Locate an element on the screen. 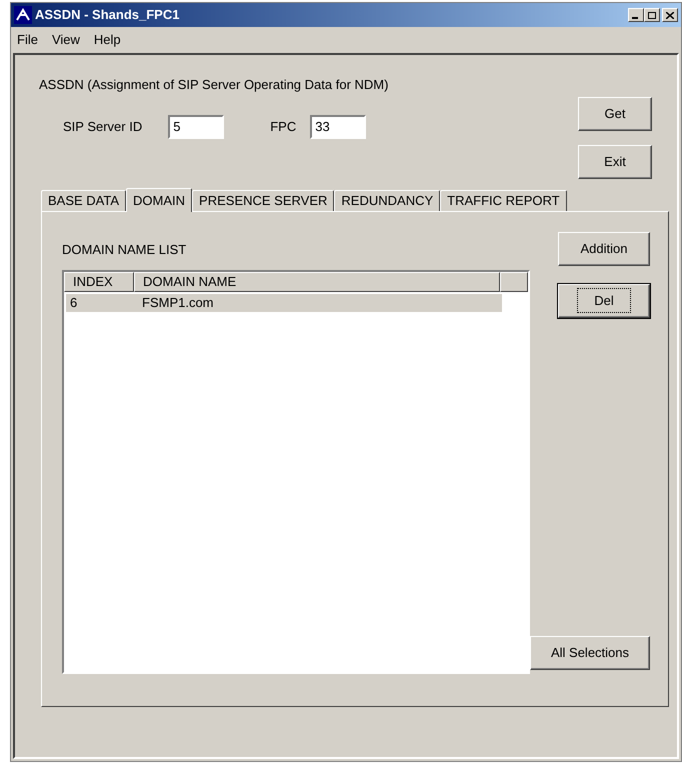 Image resolution: width=682 pixels, height=771 pixels. tab: DOMAIN is located at coordinates (159, 200).